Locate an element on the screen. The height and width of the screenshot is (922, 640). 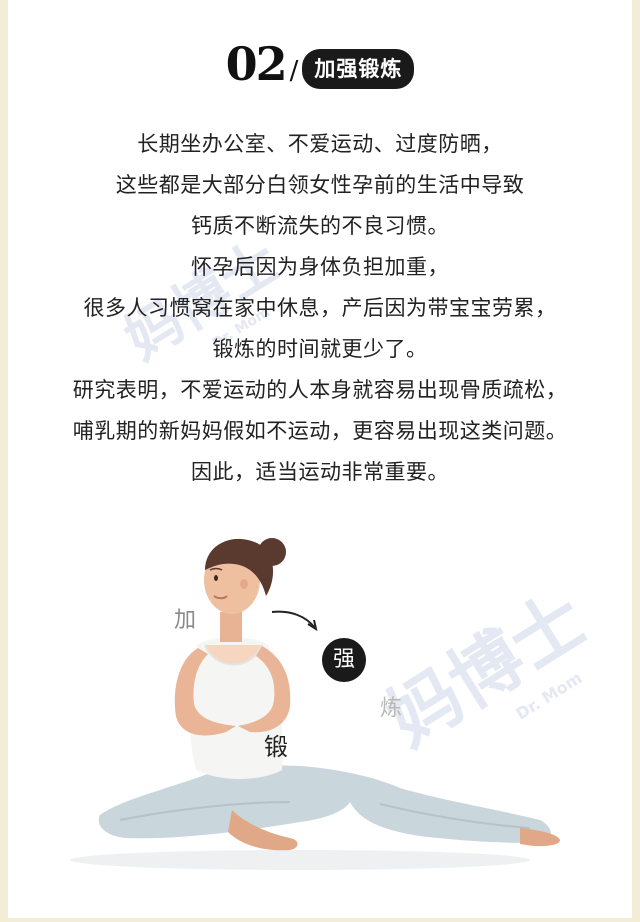
paragraph-line: 钙质不断流失的不良习惯。 is located at coordinates (320, 226).